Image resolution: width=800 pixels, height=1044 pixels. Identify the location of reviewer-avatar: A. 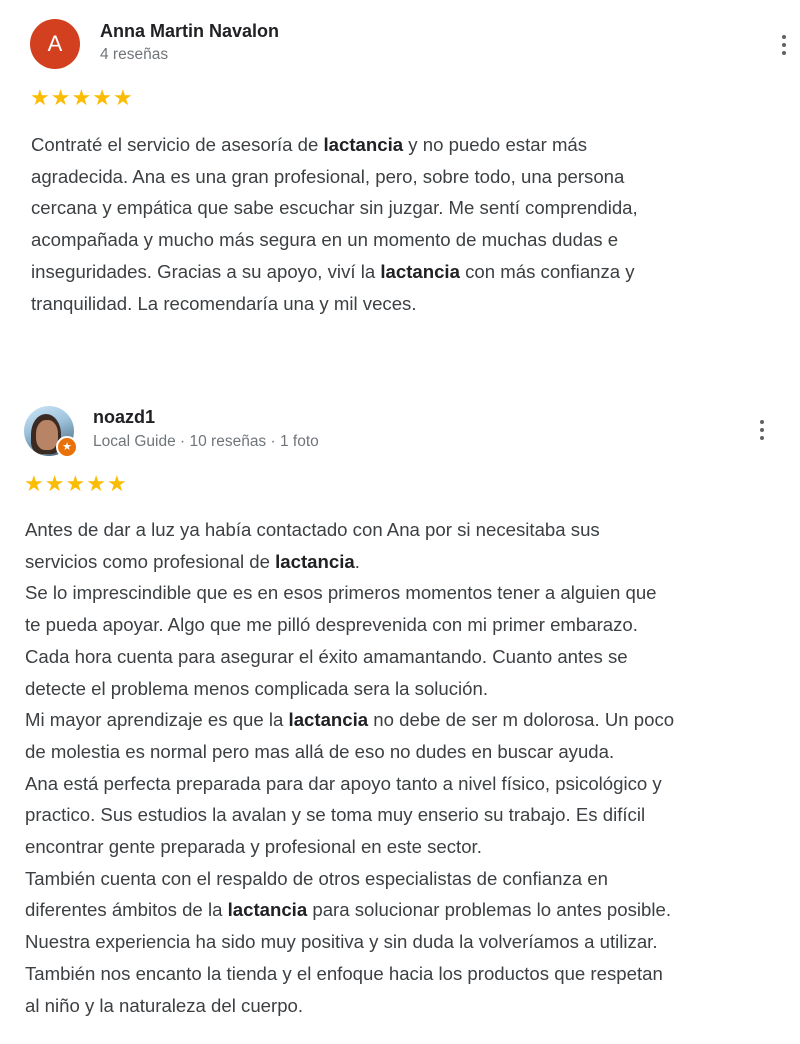
(55, 44).